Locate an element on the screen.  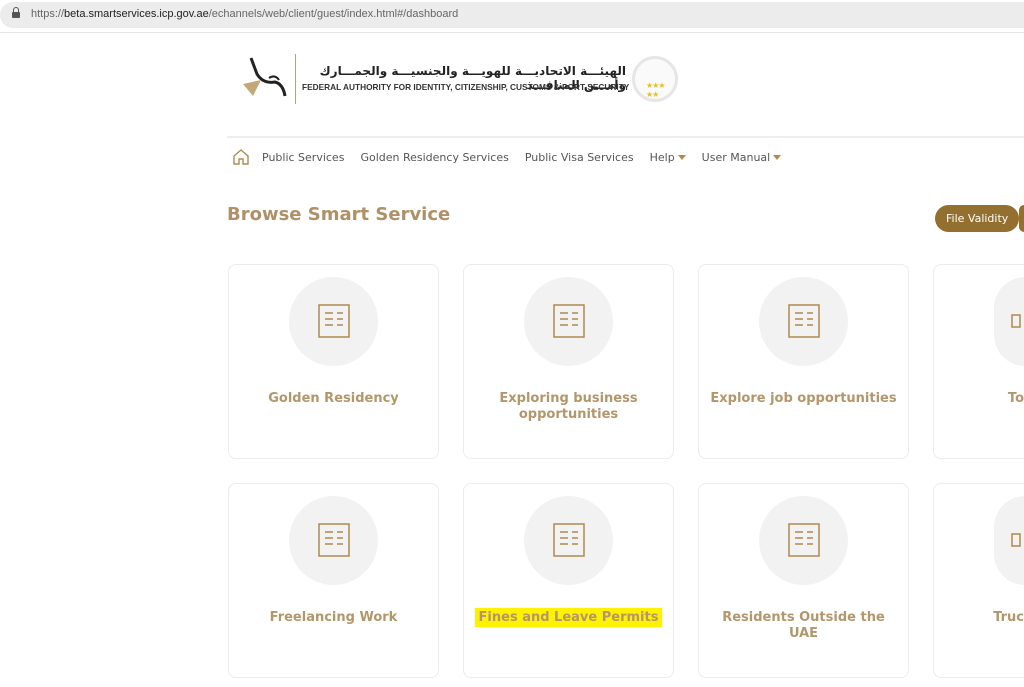
service-card-label: Golden Residency is located at coordinates (333, 399).